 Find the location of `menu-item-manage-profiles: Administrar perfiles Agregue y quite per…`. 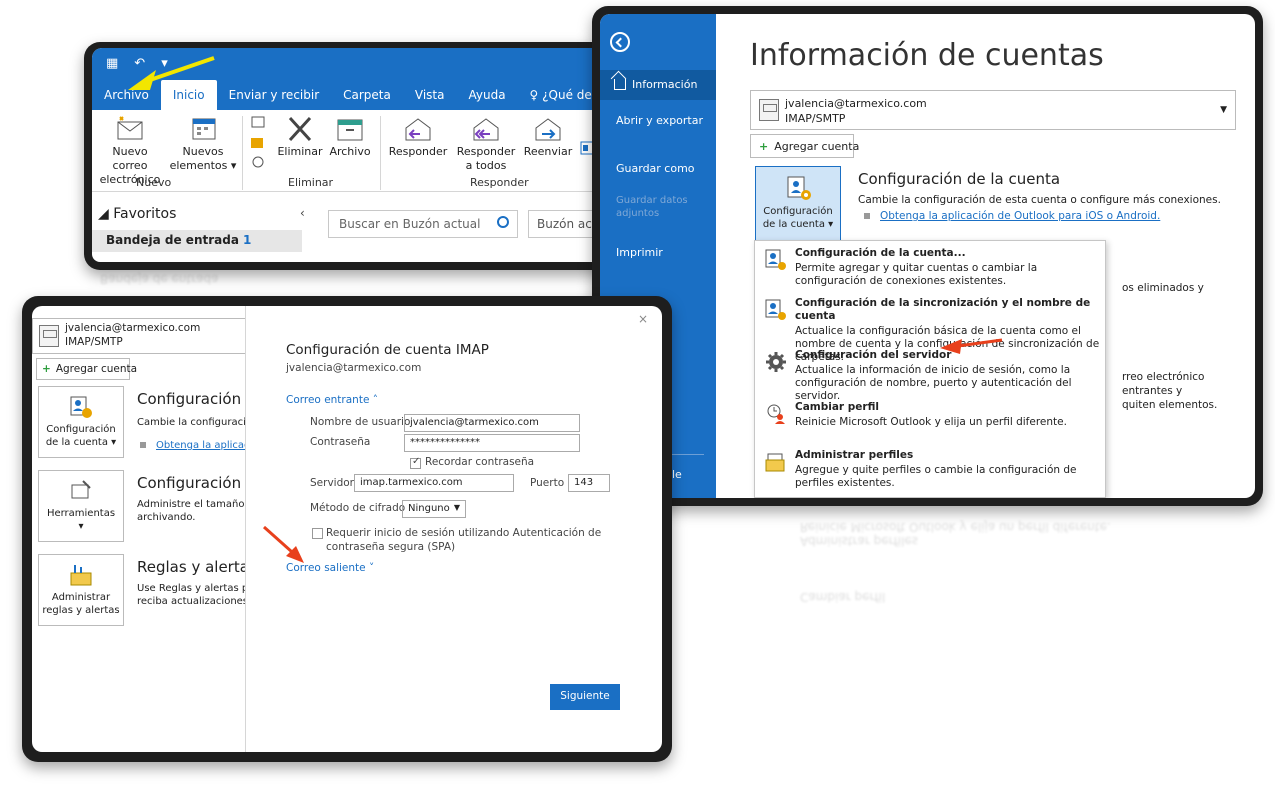

menu-item-manage-profiles: Administrar perfiles Agregue y quite per… is located at coordinates (930, 469).